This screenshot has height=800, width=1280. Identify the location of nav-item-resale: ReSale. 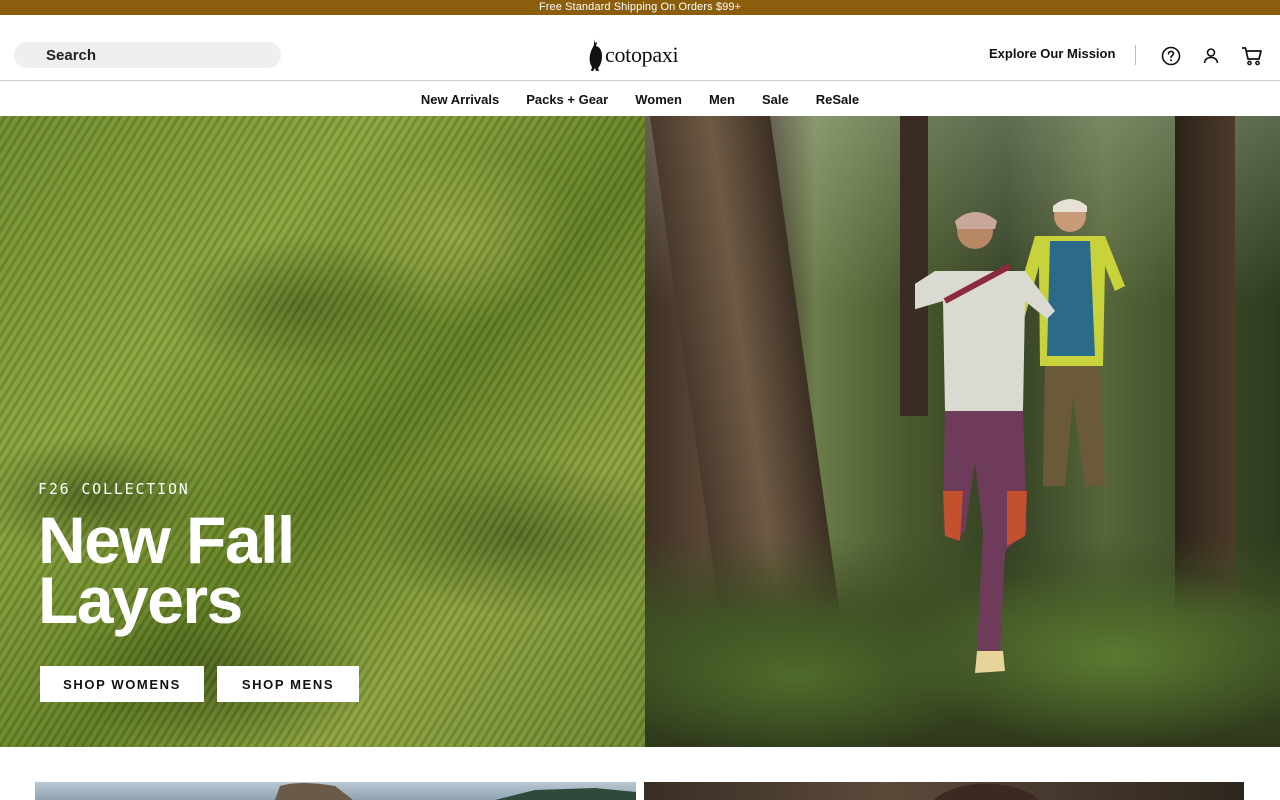
(837, 99).